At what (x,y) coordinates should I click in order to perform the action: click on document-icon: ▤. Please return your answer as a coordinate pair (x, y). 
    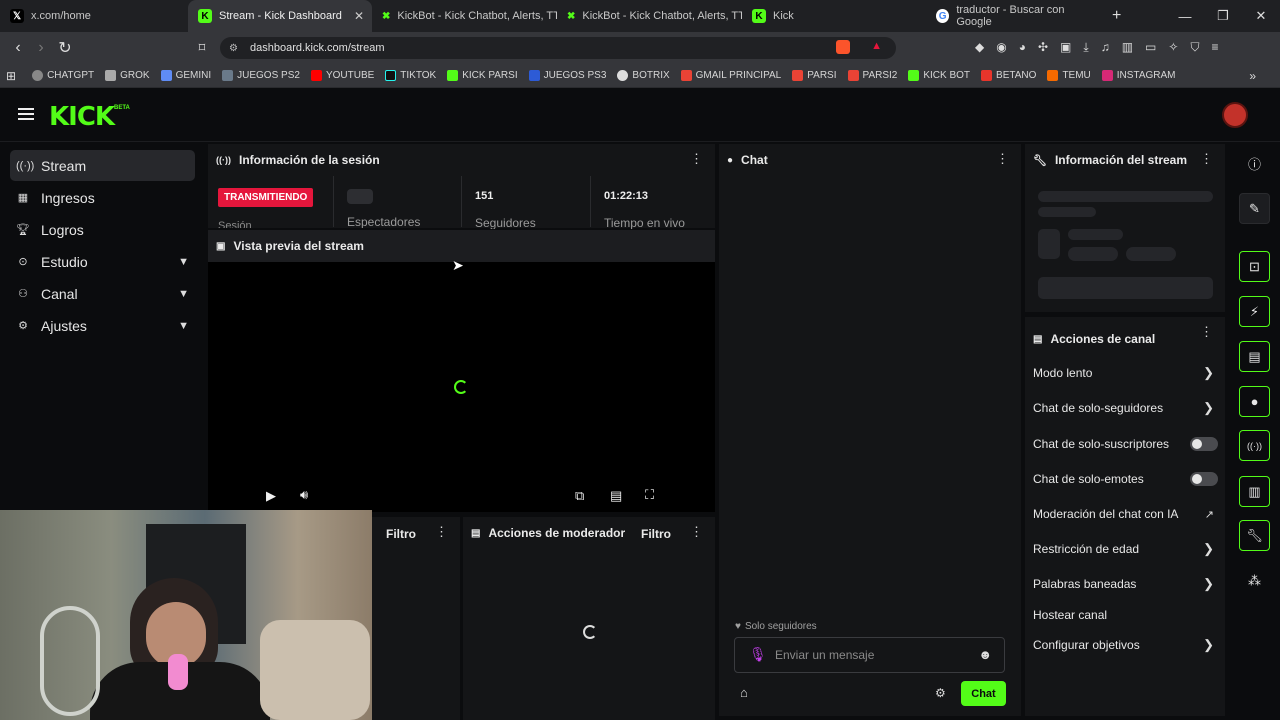
    Looking at the image, I should click on (1254, 356).